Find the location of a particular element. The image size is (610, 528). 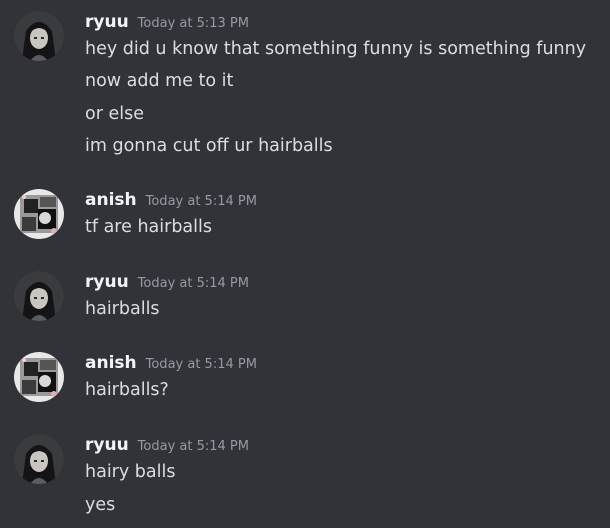

message-text: hairballs? is located at coordinates (127, 390).